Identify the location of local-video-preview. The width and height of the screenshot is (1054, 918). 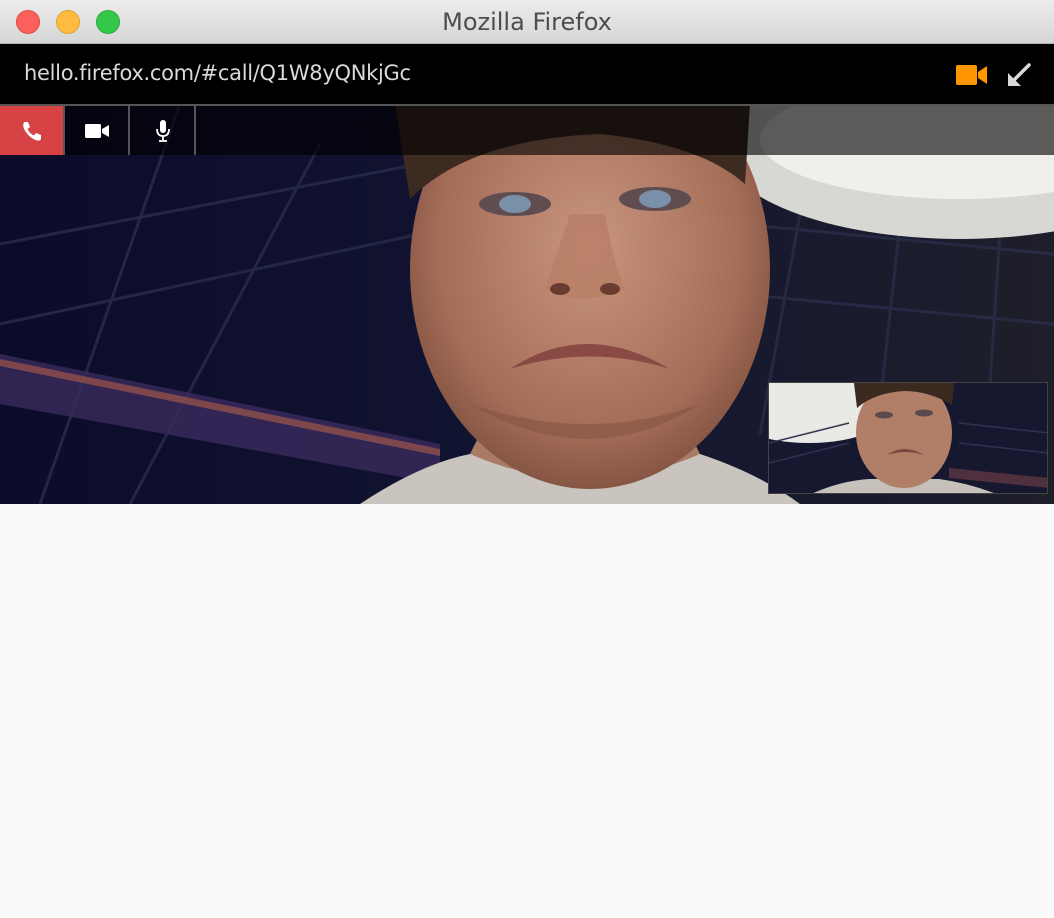
(908, 438).